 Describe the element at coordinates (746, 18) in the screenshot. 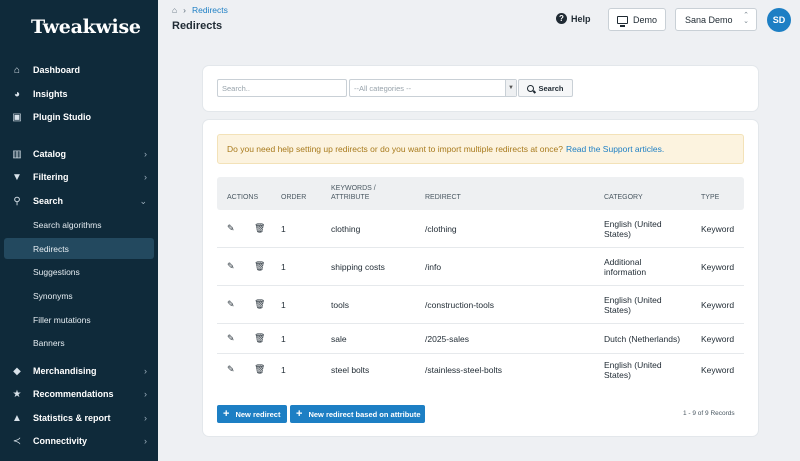

I see `select-arrows-icon: ⌃ ⌄` at that location.